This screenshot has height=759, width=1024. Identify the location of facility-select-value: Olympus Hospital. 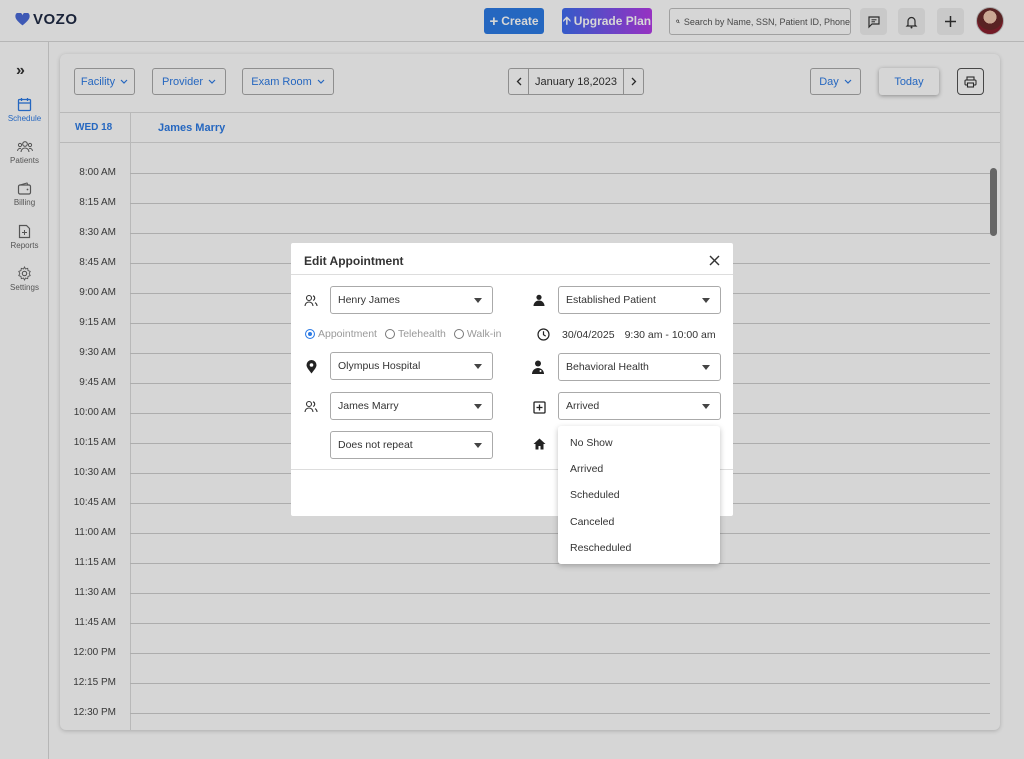
(379, 366).